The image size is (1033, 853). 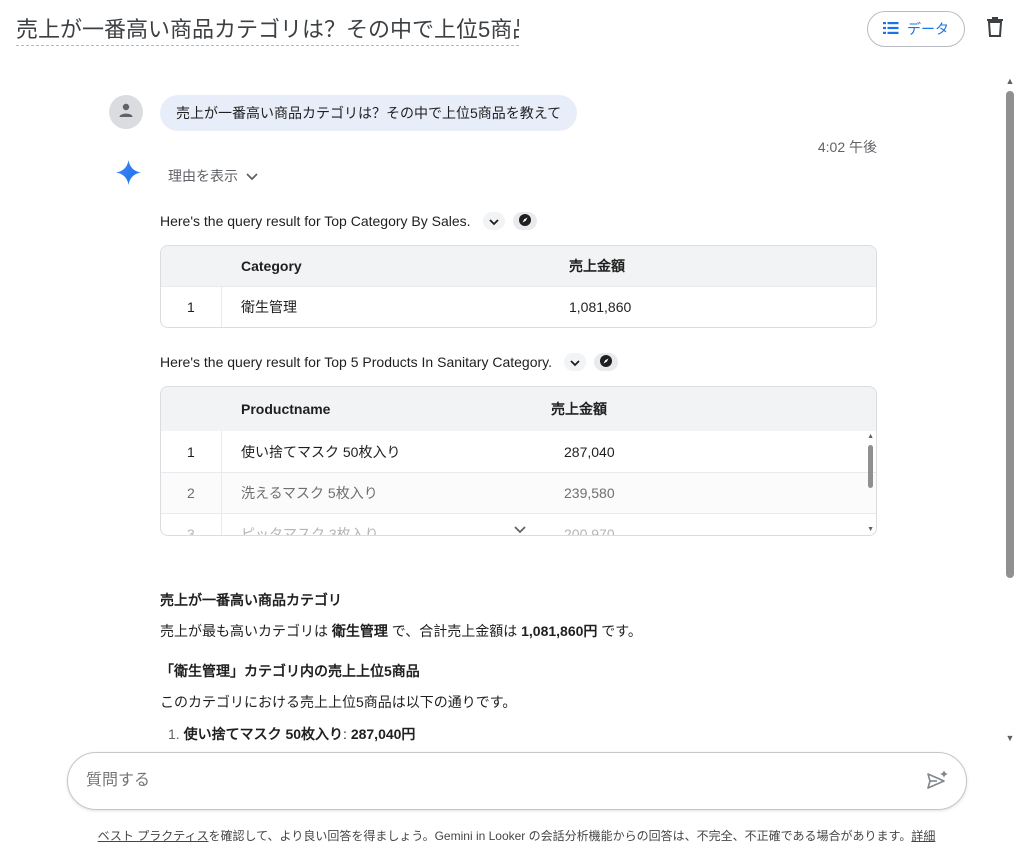 I want to click on sales-cell: 1,081,860, so click(x=600, y=307).